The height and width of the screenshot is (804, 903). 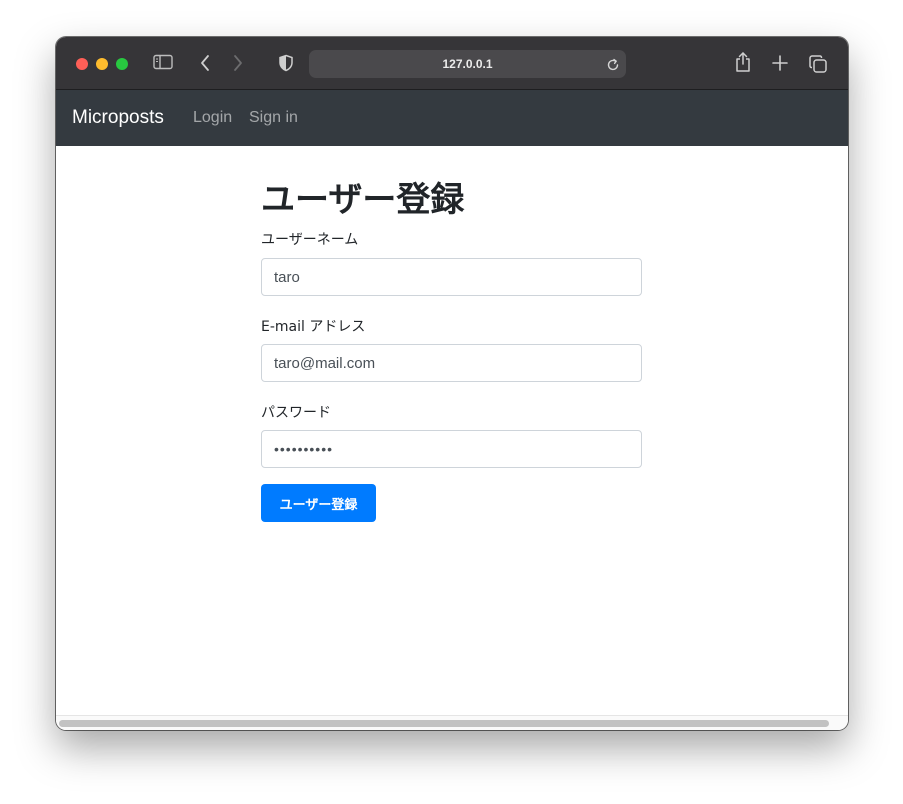 I want to click on address-bar: 127.0.0.1, so click(x=467, y=64).